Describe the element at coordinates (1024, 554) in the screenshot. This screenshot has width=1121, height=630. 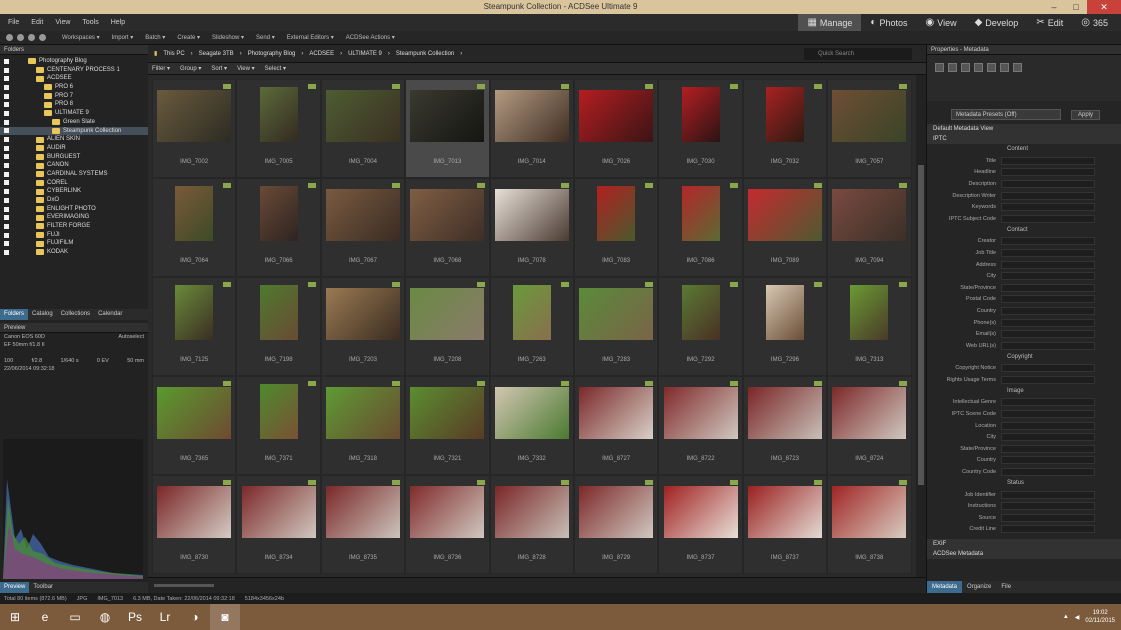
I see `acdsee-metadata-header: ACDSee Metadata` at that location.